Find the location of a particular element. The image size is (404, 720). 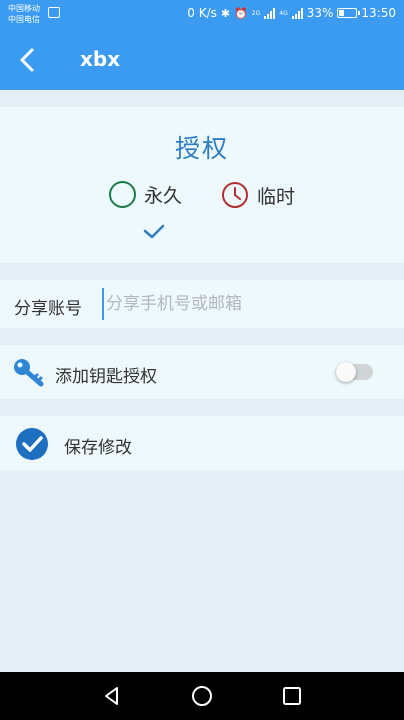

temporary-option: 临时 is located at coordinates (258, 195).